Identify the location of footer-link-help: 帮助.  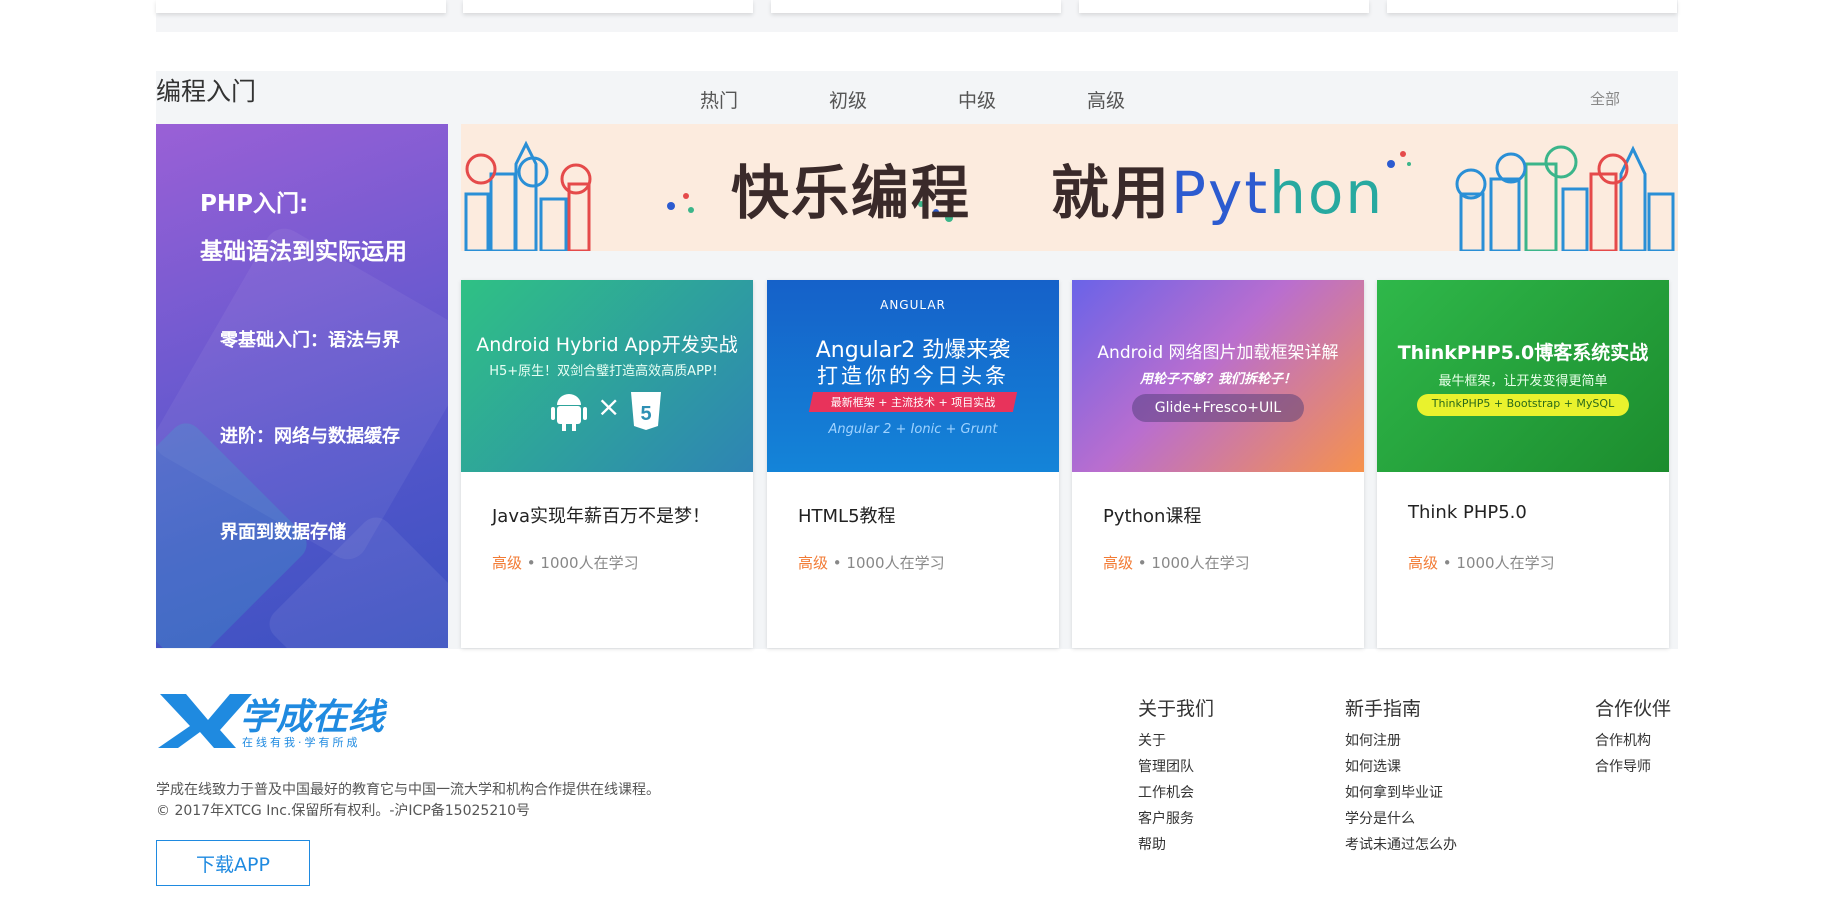
(1152, 844).